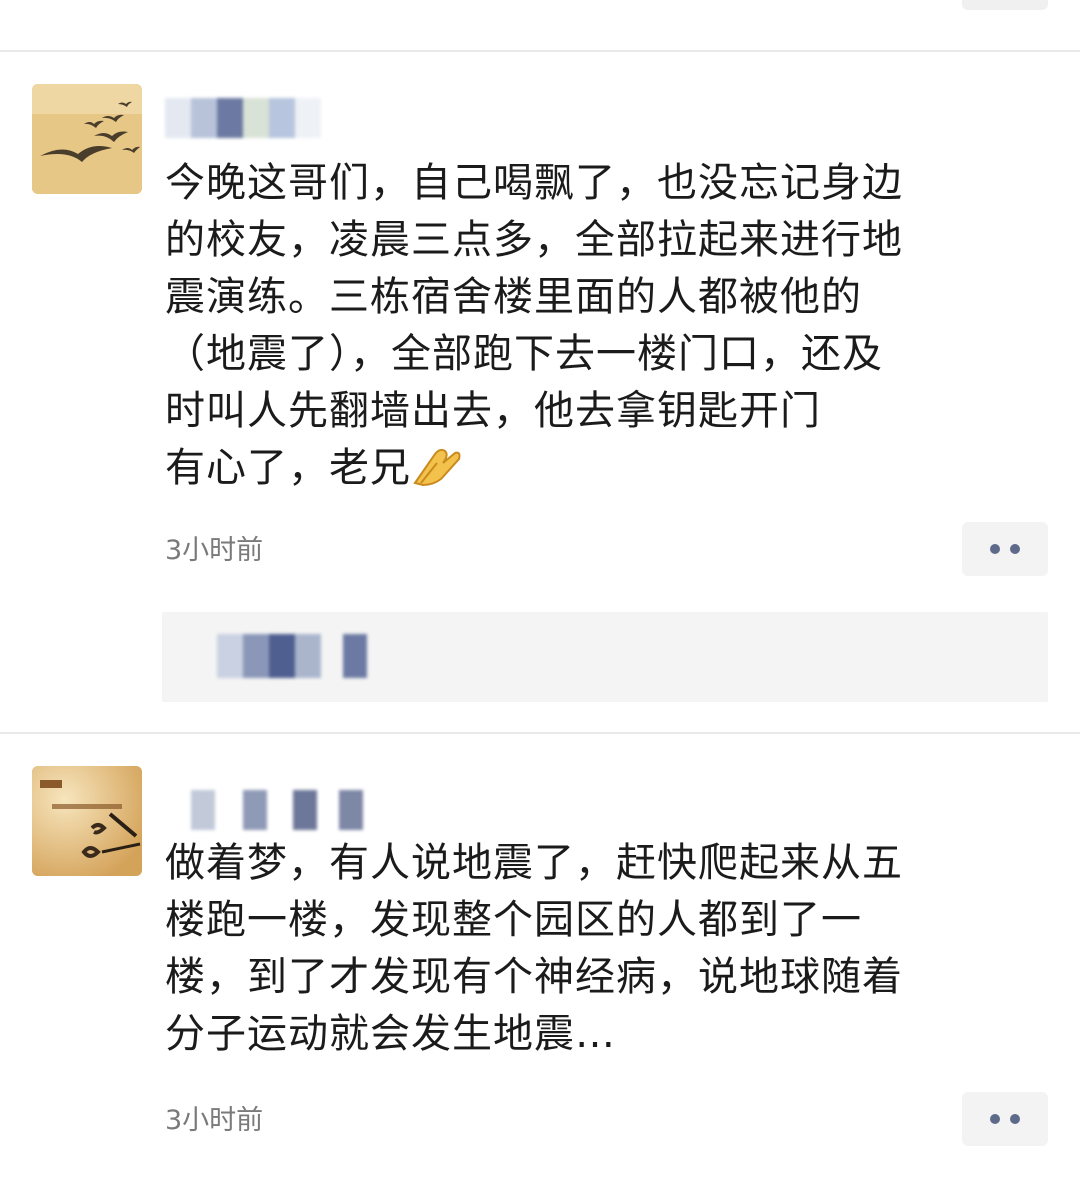 This screenshot has height=1187, width=1080. I want to click on post-line: 楼跑一楼，发现整个园区的人都到了一, so click(513, 920).